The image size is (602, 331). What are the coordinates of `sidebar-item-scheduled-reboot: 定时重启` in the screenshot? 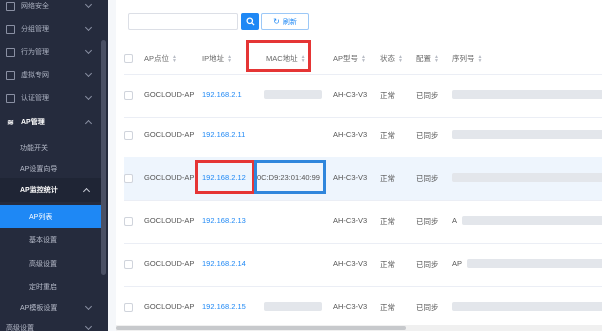 It's located at (50, 286).